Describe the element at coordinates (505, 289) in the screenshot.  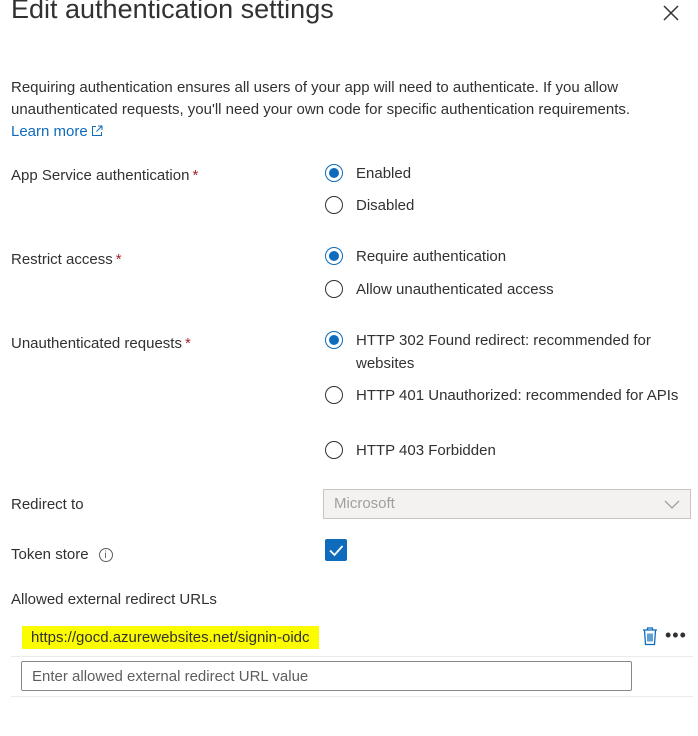
I see `radio-allow-unauthenticated: Allow unauthenticated access` at that location.